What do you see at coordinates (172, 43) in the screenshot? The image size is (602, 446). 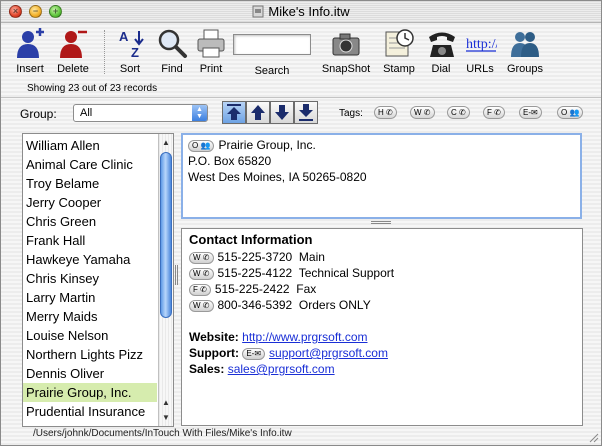 I see `magnifier-icon` at bounding box center [172, 43].